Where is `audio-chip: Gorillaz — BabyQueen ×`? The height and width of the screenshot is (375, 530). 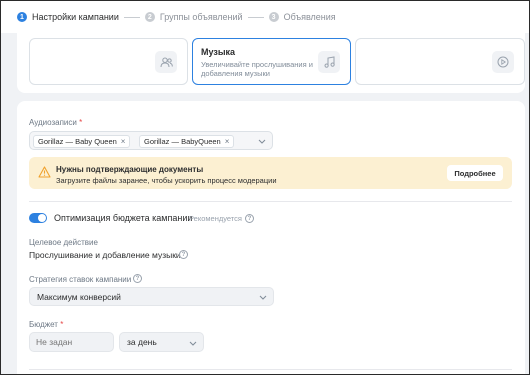 audio-chip: Gorillaz — BabyQueen × is located at coordinates (187, 141).